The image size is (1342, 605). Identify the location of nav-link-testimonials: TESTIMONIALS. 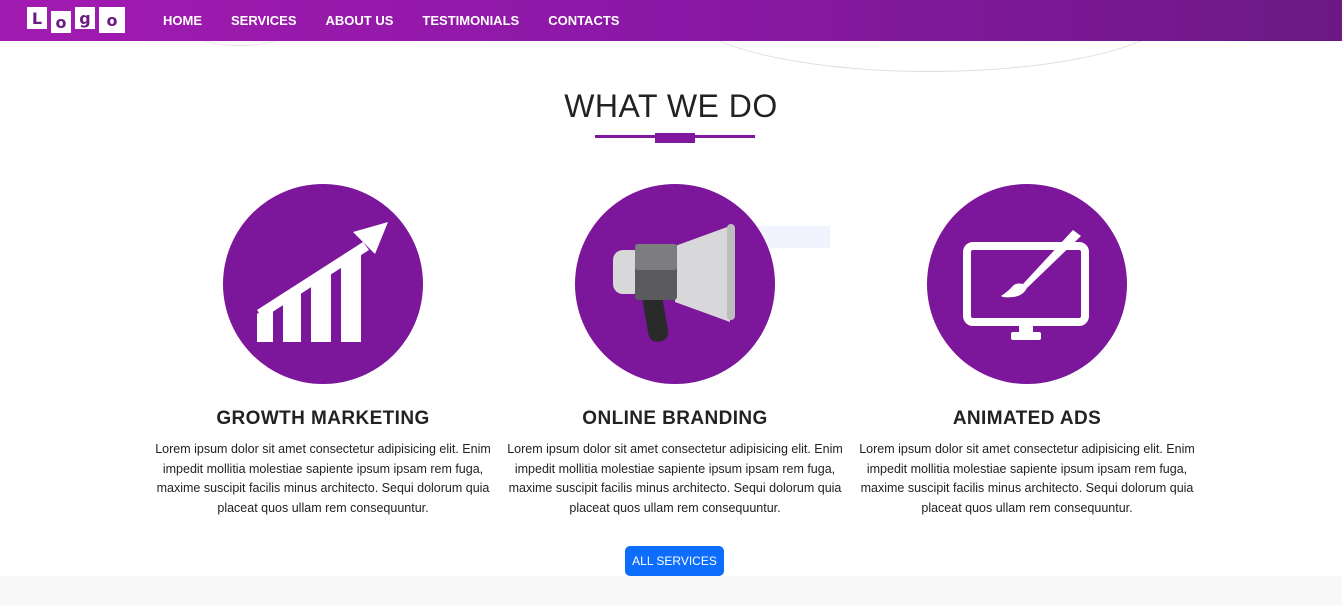
(470, 20).